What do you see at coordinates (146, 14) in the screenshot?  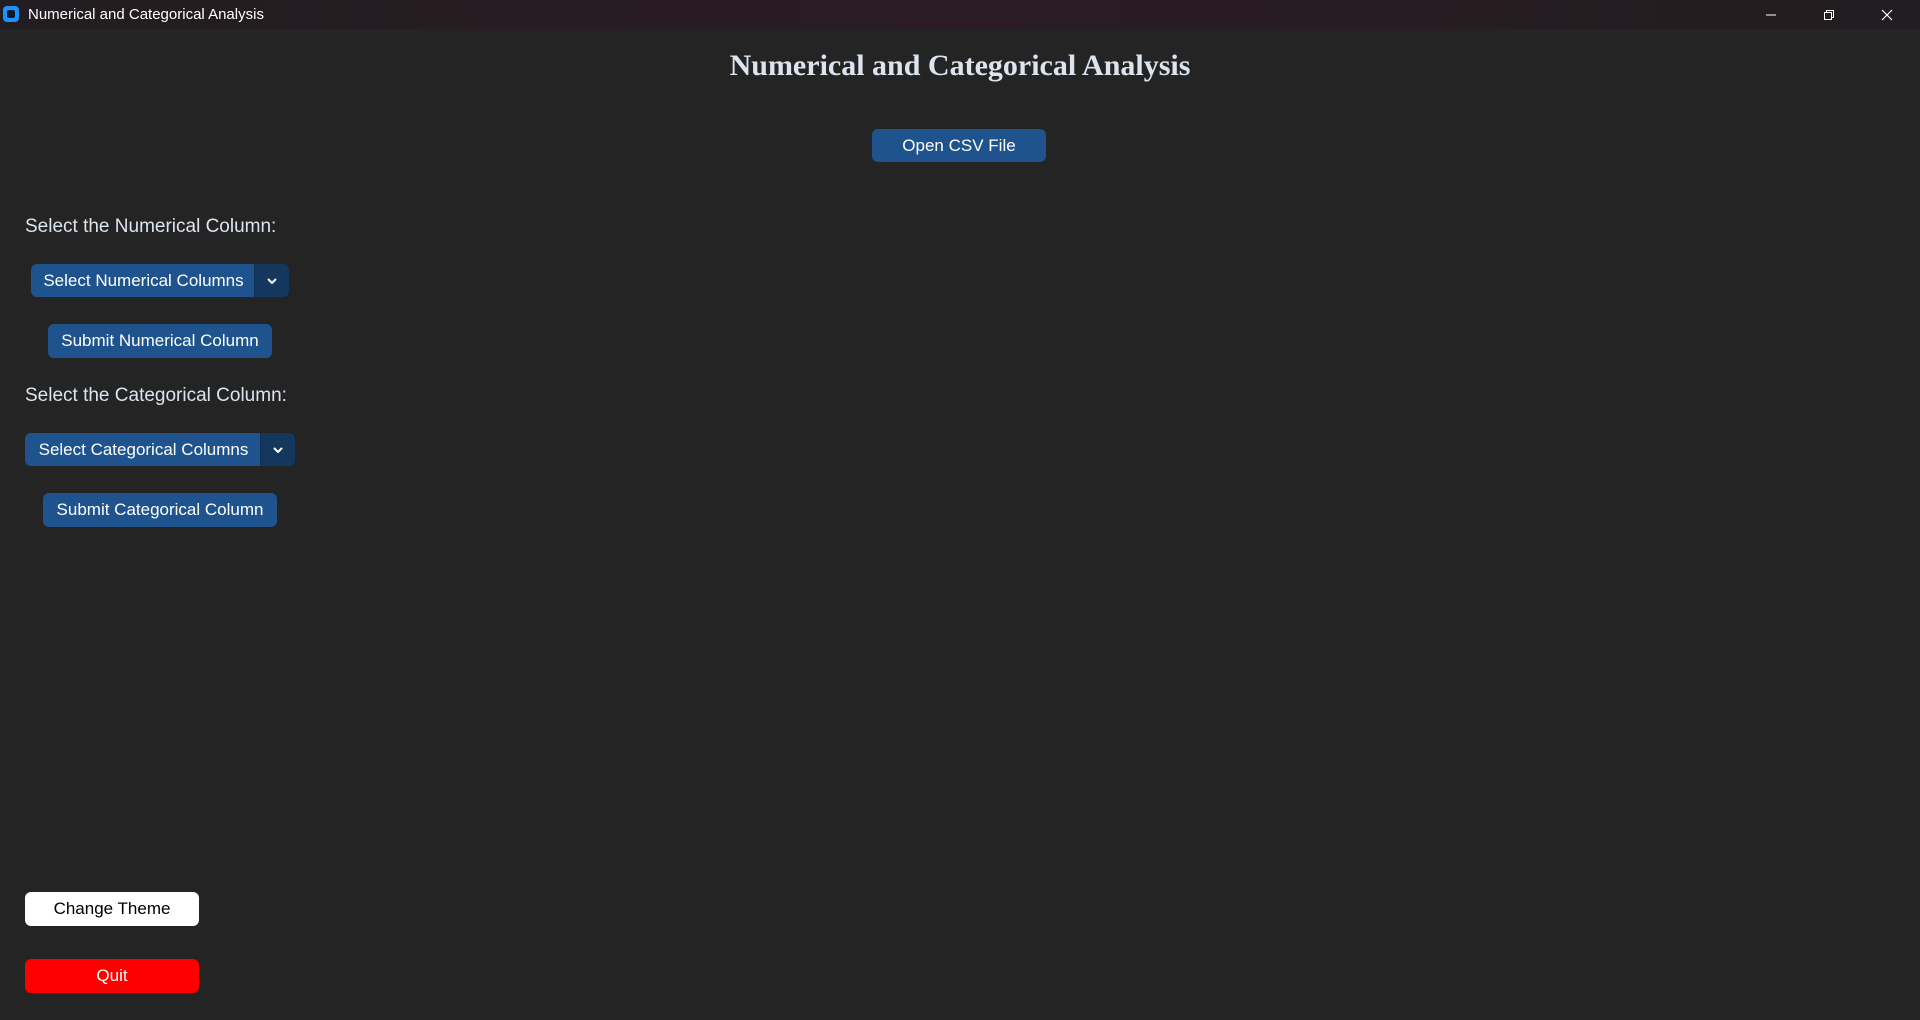 I see `window-title: Numerical and Categorical Analysis` at bounding box center [146, 14].